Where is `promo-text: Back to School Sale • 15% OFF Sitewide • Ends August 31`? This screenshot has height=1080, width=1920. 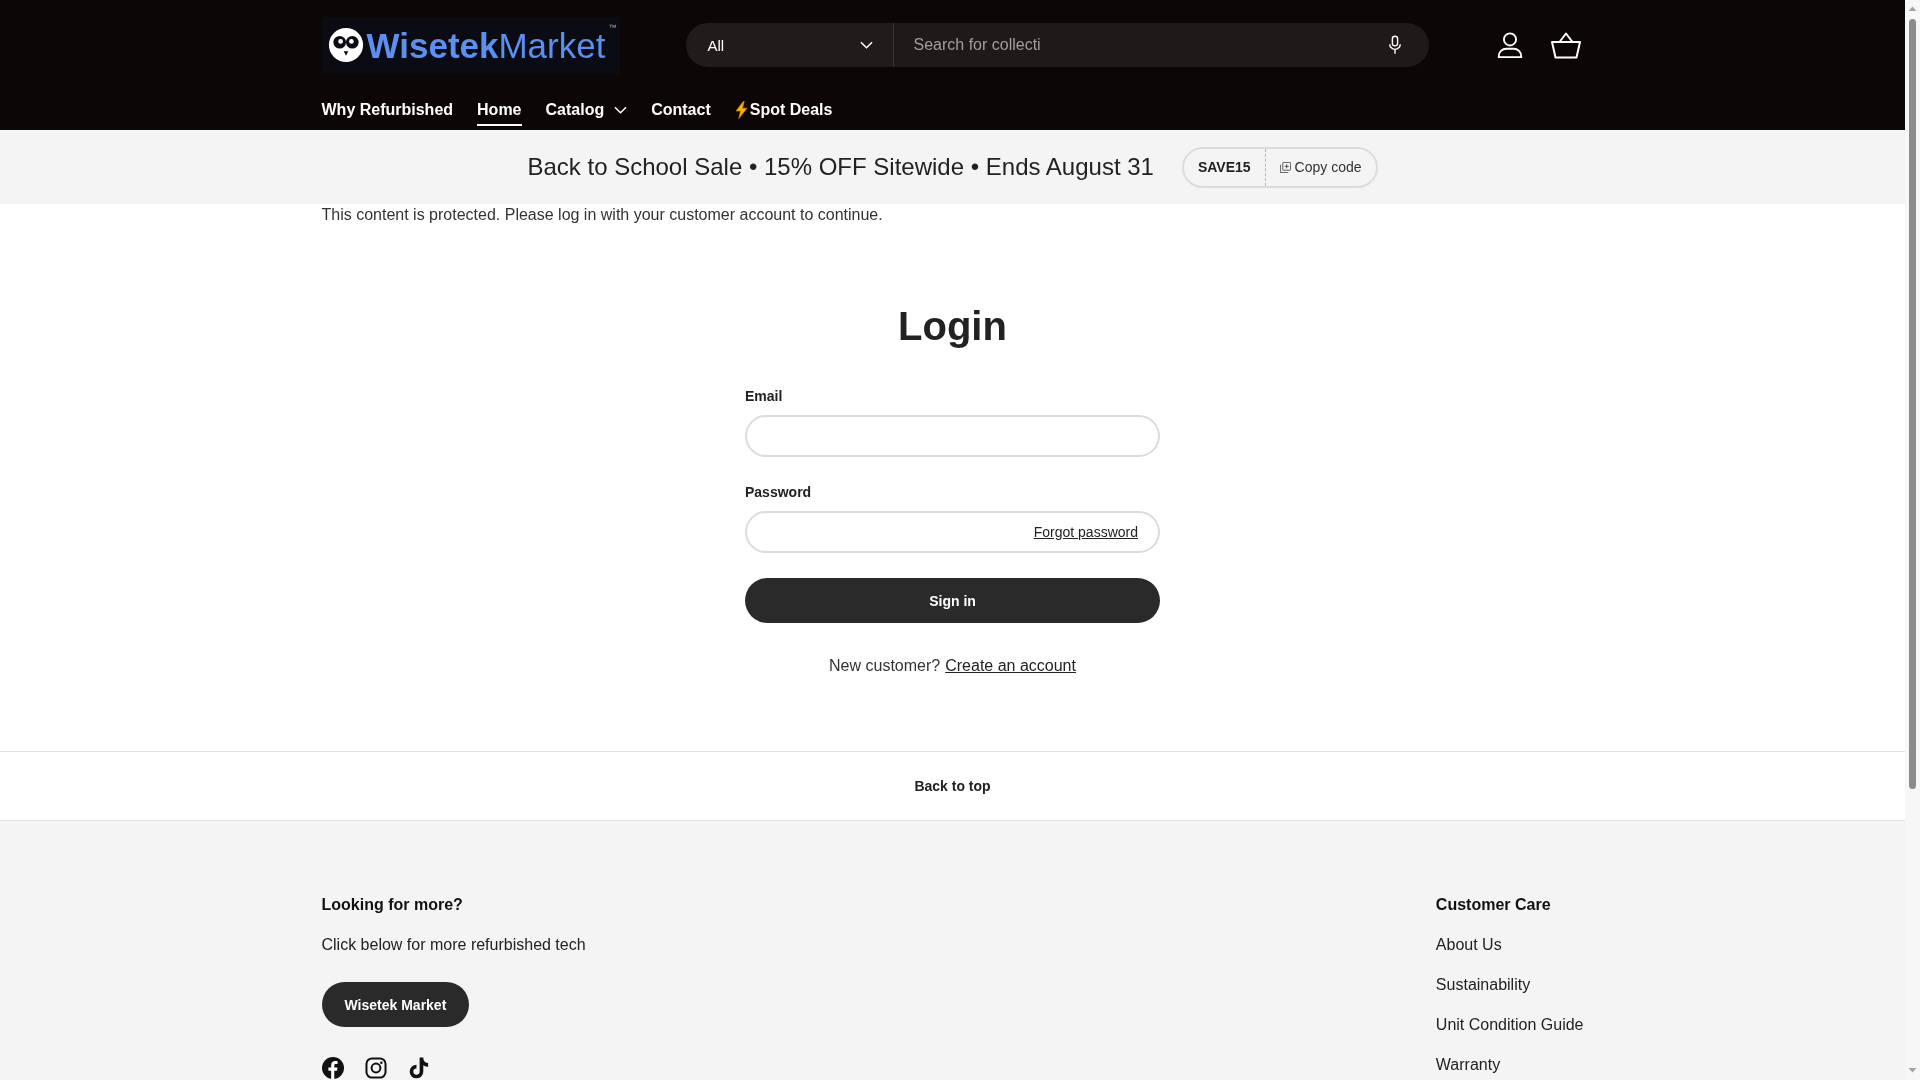 promo-text: Back to School Sale • 15% OFF Sitewide • Ends August 31 is located at coordinates (840, 167).